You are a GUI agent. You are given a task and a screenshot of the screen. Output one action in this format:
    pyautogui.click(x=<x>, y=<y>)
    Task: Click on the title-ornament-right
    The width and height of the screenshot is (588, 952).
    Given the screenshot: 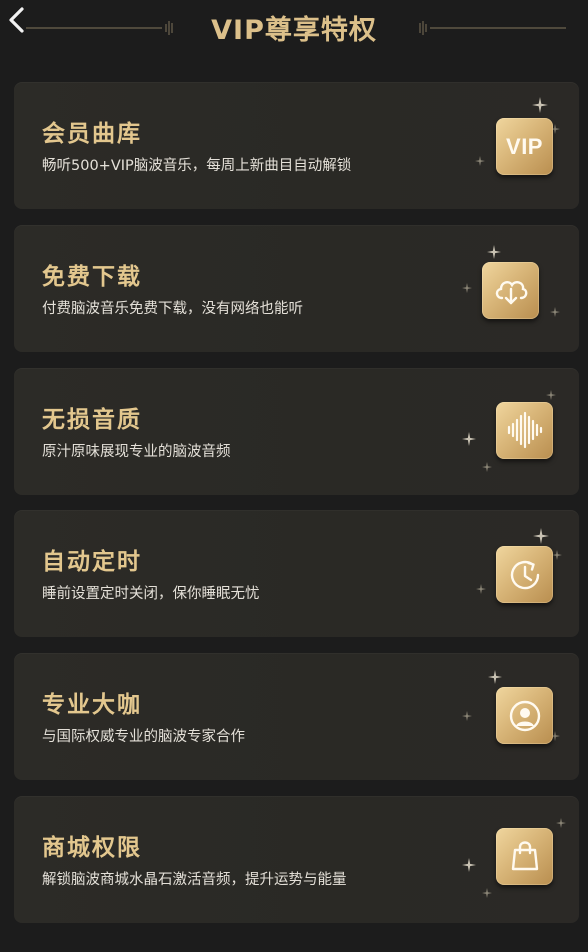 What is the action you would take?
    pyautogui.click(x=492, y=28)
    